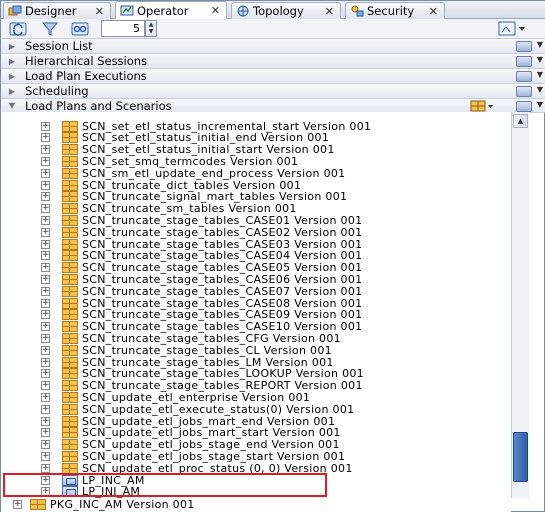 The height and width of the screenshot is (512, 545). I want to click on scrollbar-thumb, so click(520, 457).